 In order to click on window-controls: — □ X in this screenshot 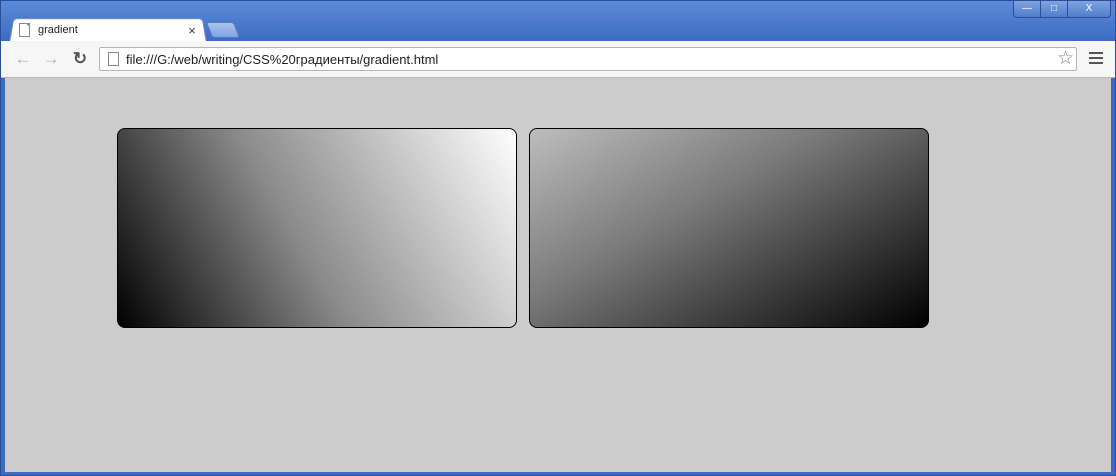, I will do `click(1062, 9)`.